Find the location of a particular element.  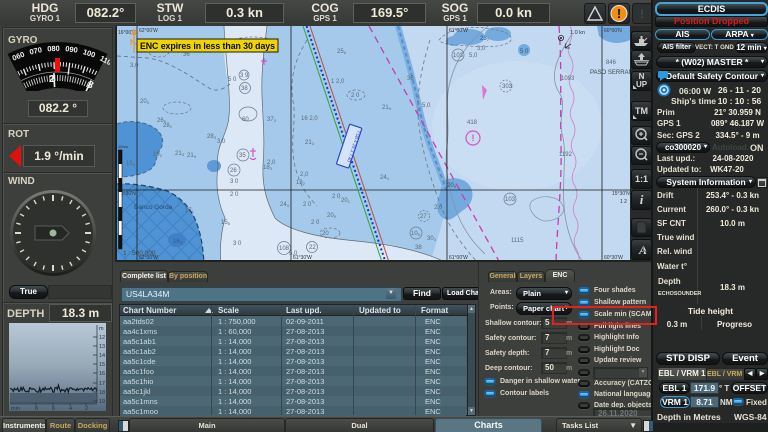

svg-text: 8 is located at coordinates (36, 408).